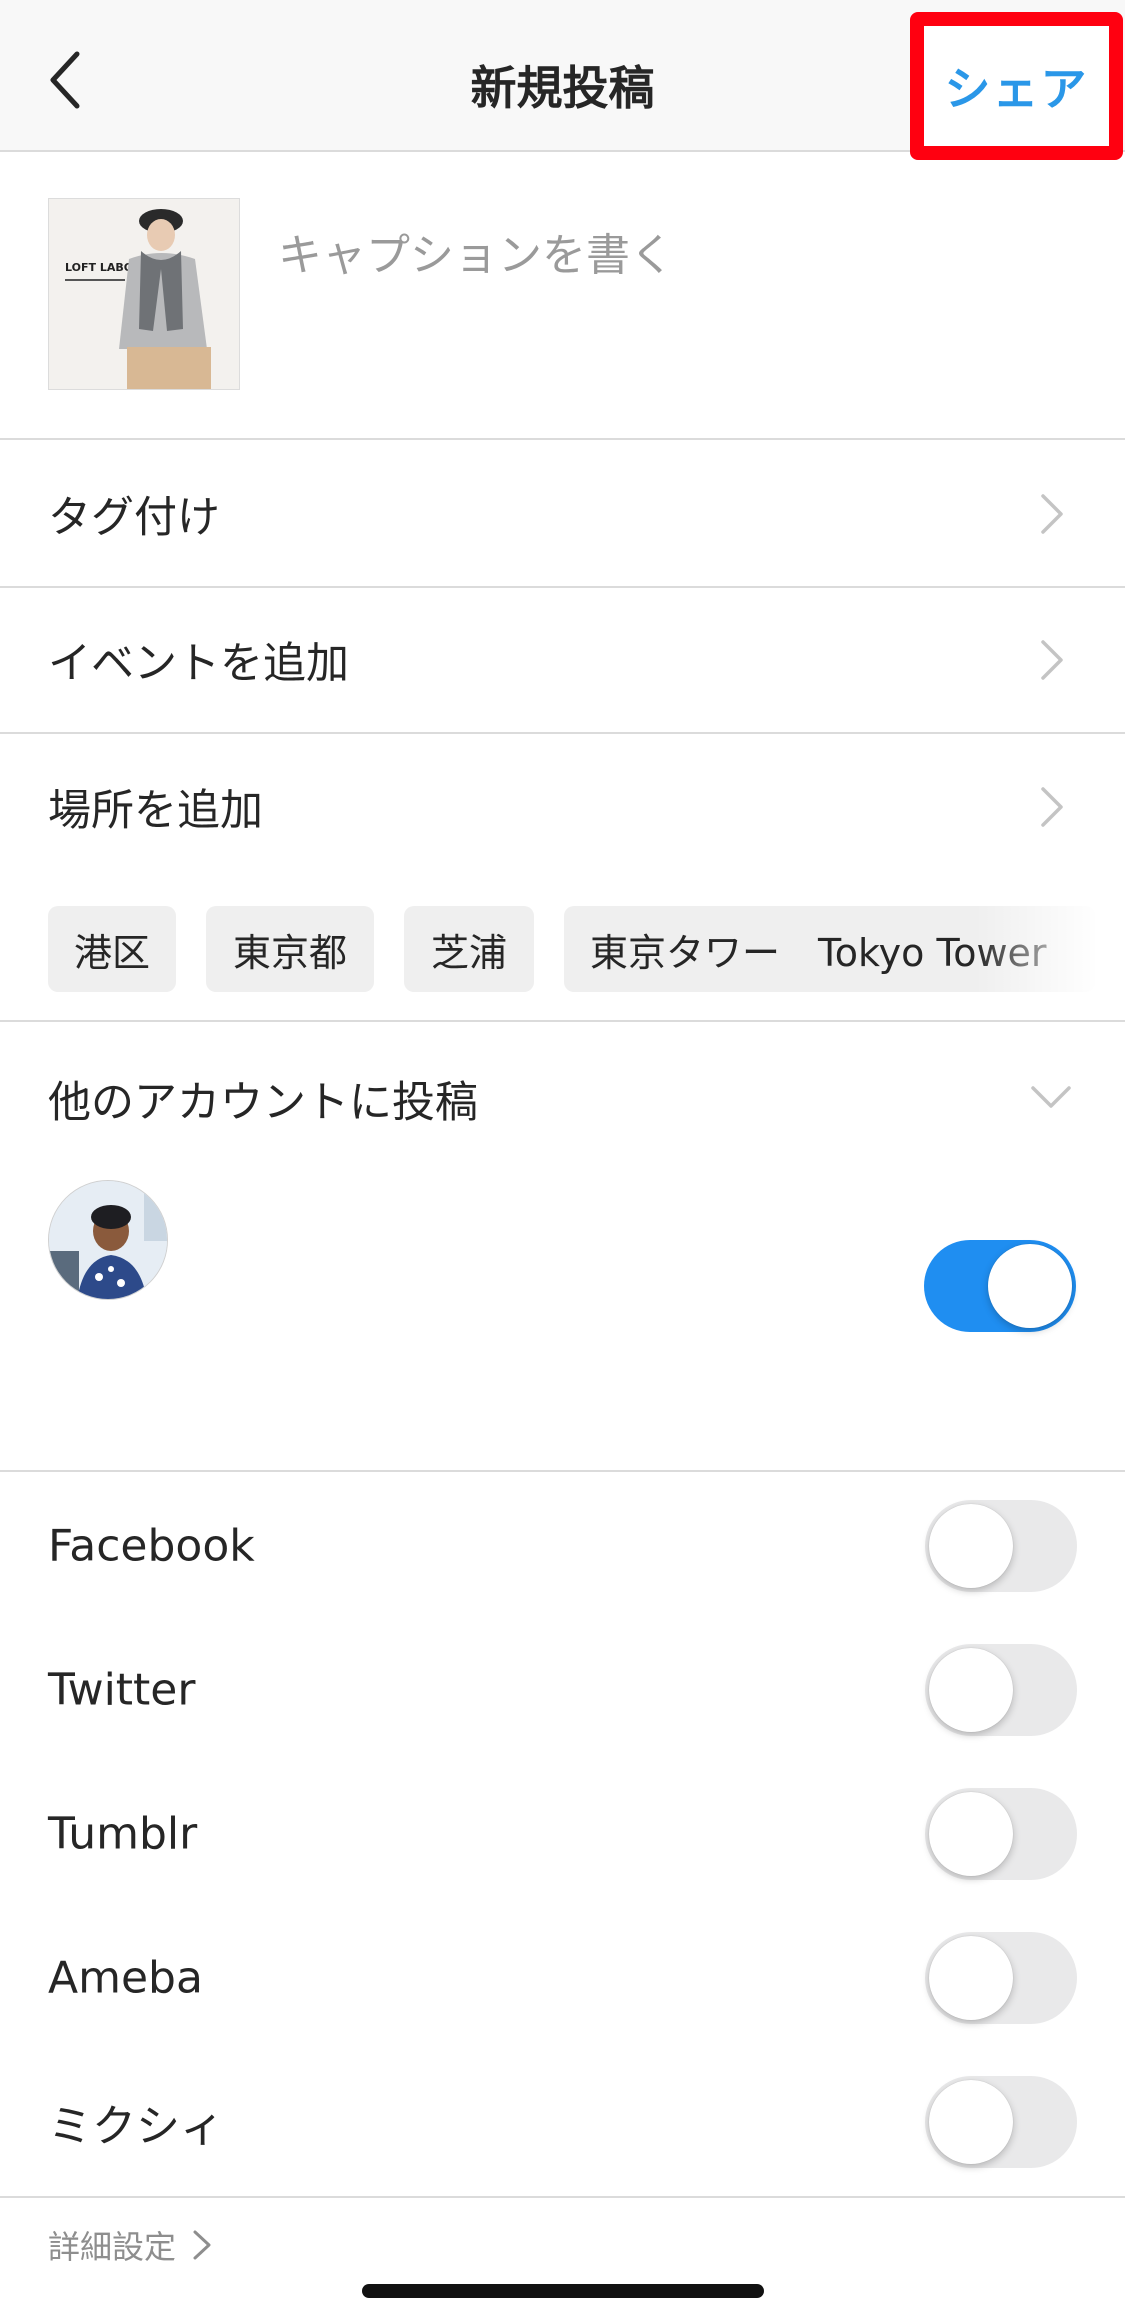 This screenshot has width=1125, height=2323. Describe the element at coordinates (562, 2122) in the screenshot. I see `share-mixi-row: ミクシィ` at that location.